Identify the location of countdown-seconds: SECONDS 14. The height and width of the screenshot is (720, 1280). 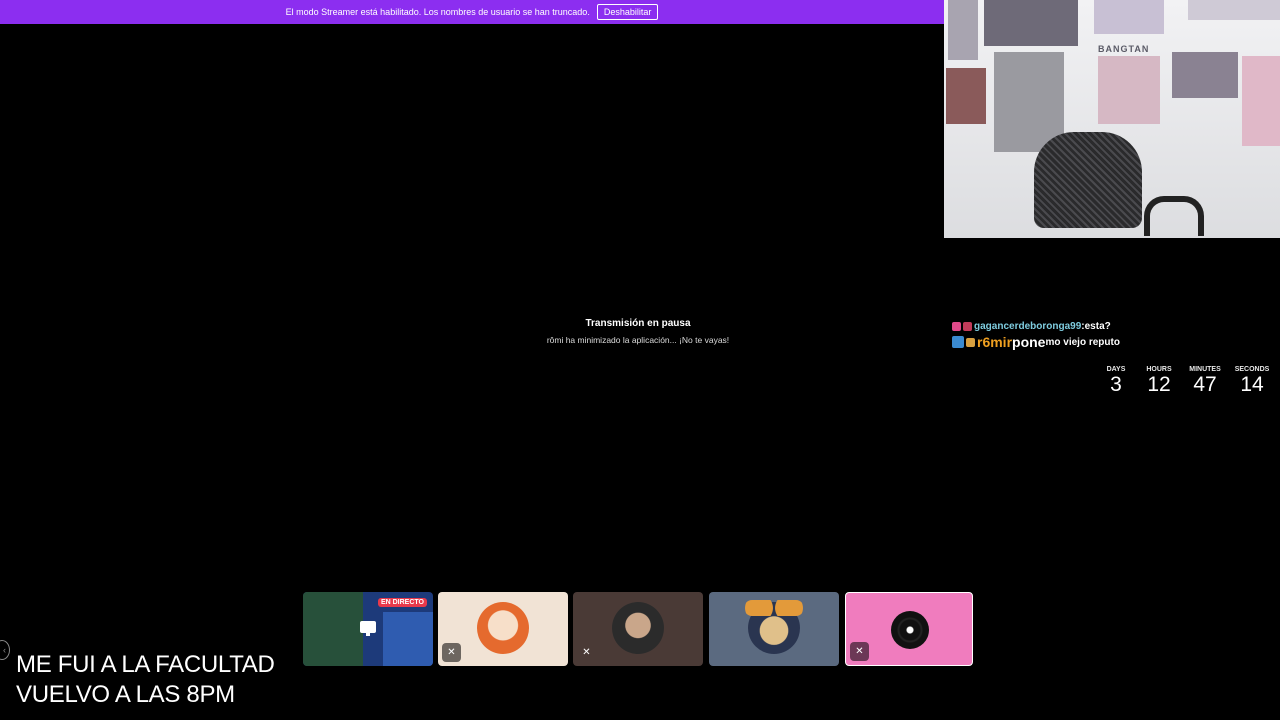
(1252, 381).